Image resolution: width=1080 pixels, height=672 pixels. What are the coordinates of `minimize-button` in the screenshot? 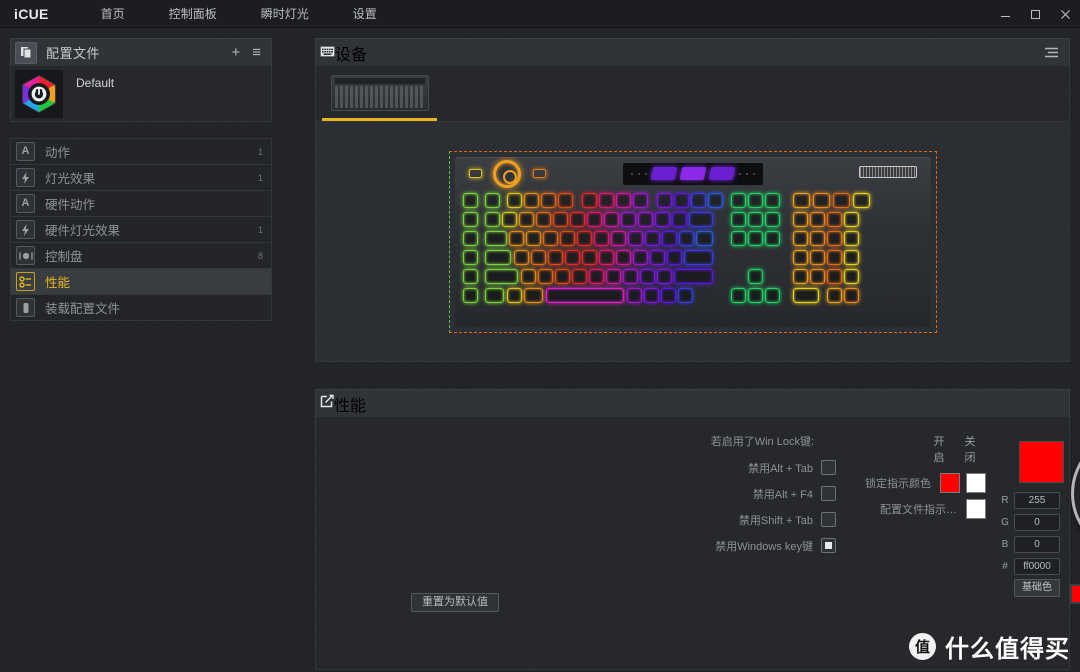 It's located at (1005, 14).